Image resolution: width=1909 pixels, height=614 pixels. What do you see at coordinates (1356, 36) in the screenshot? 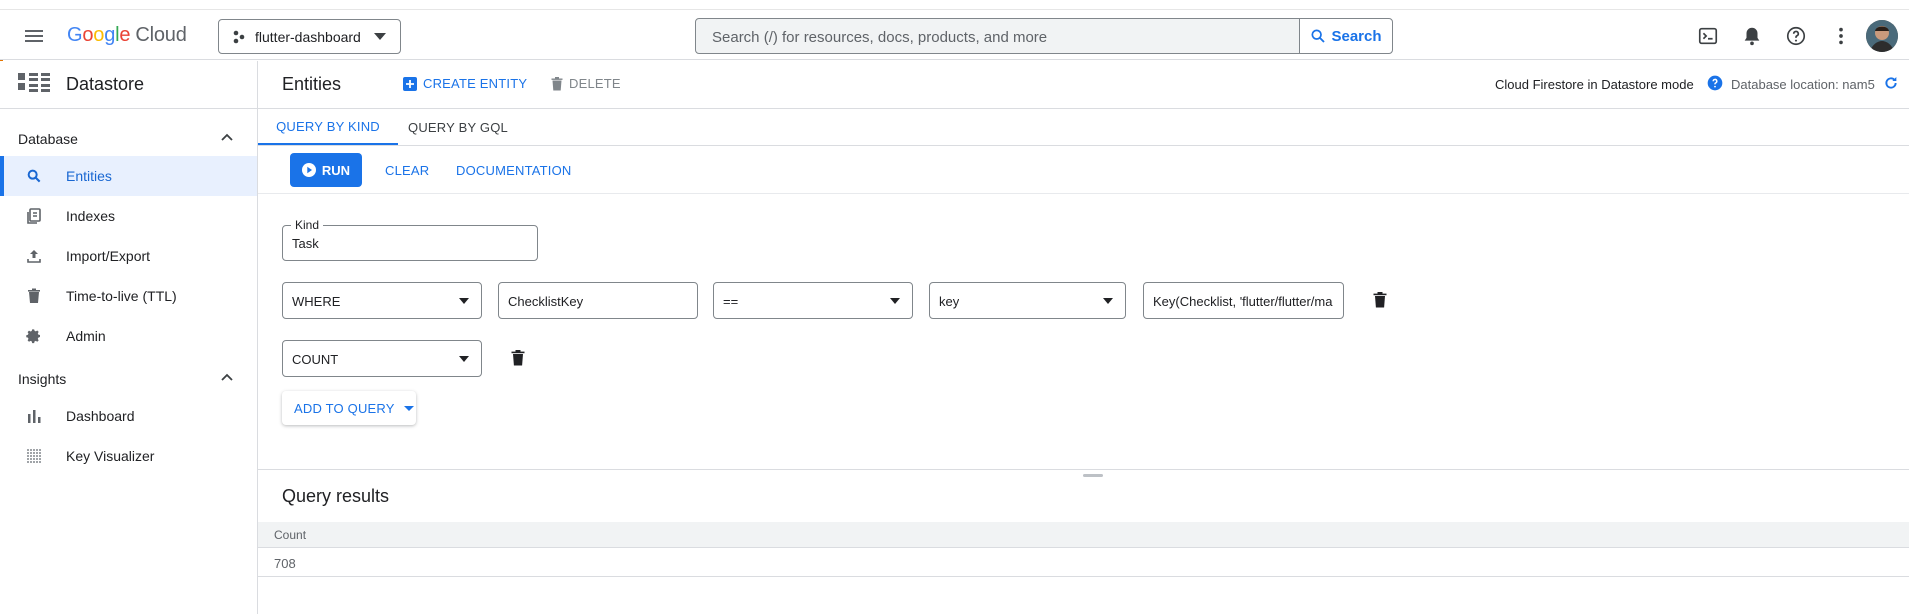
I see `search-button-label: Search` at bounding box center [1356, 36].